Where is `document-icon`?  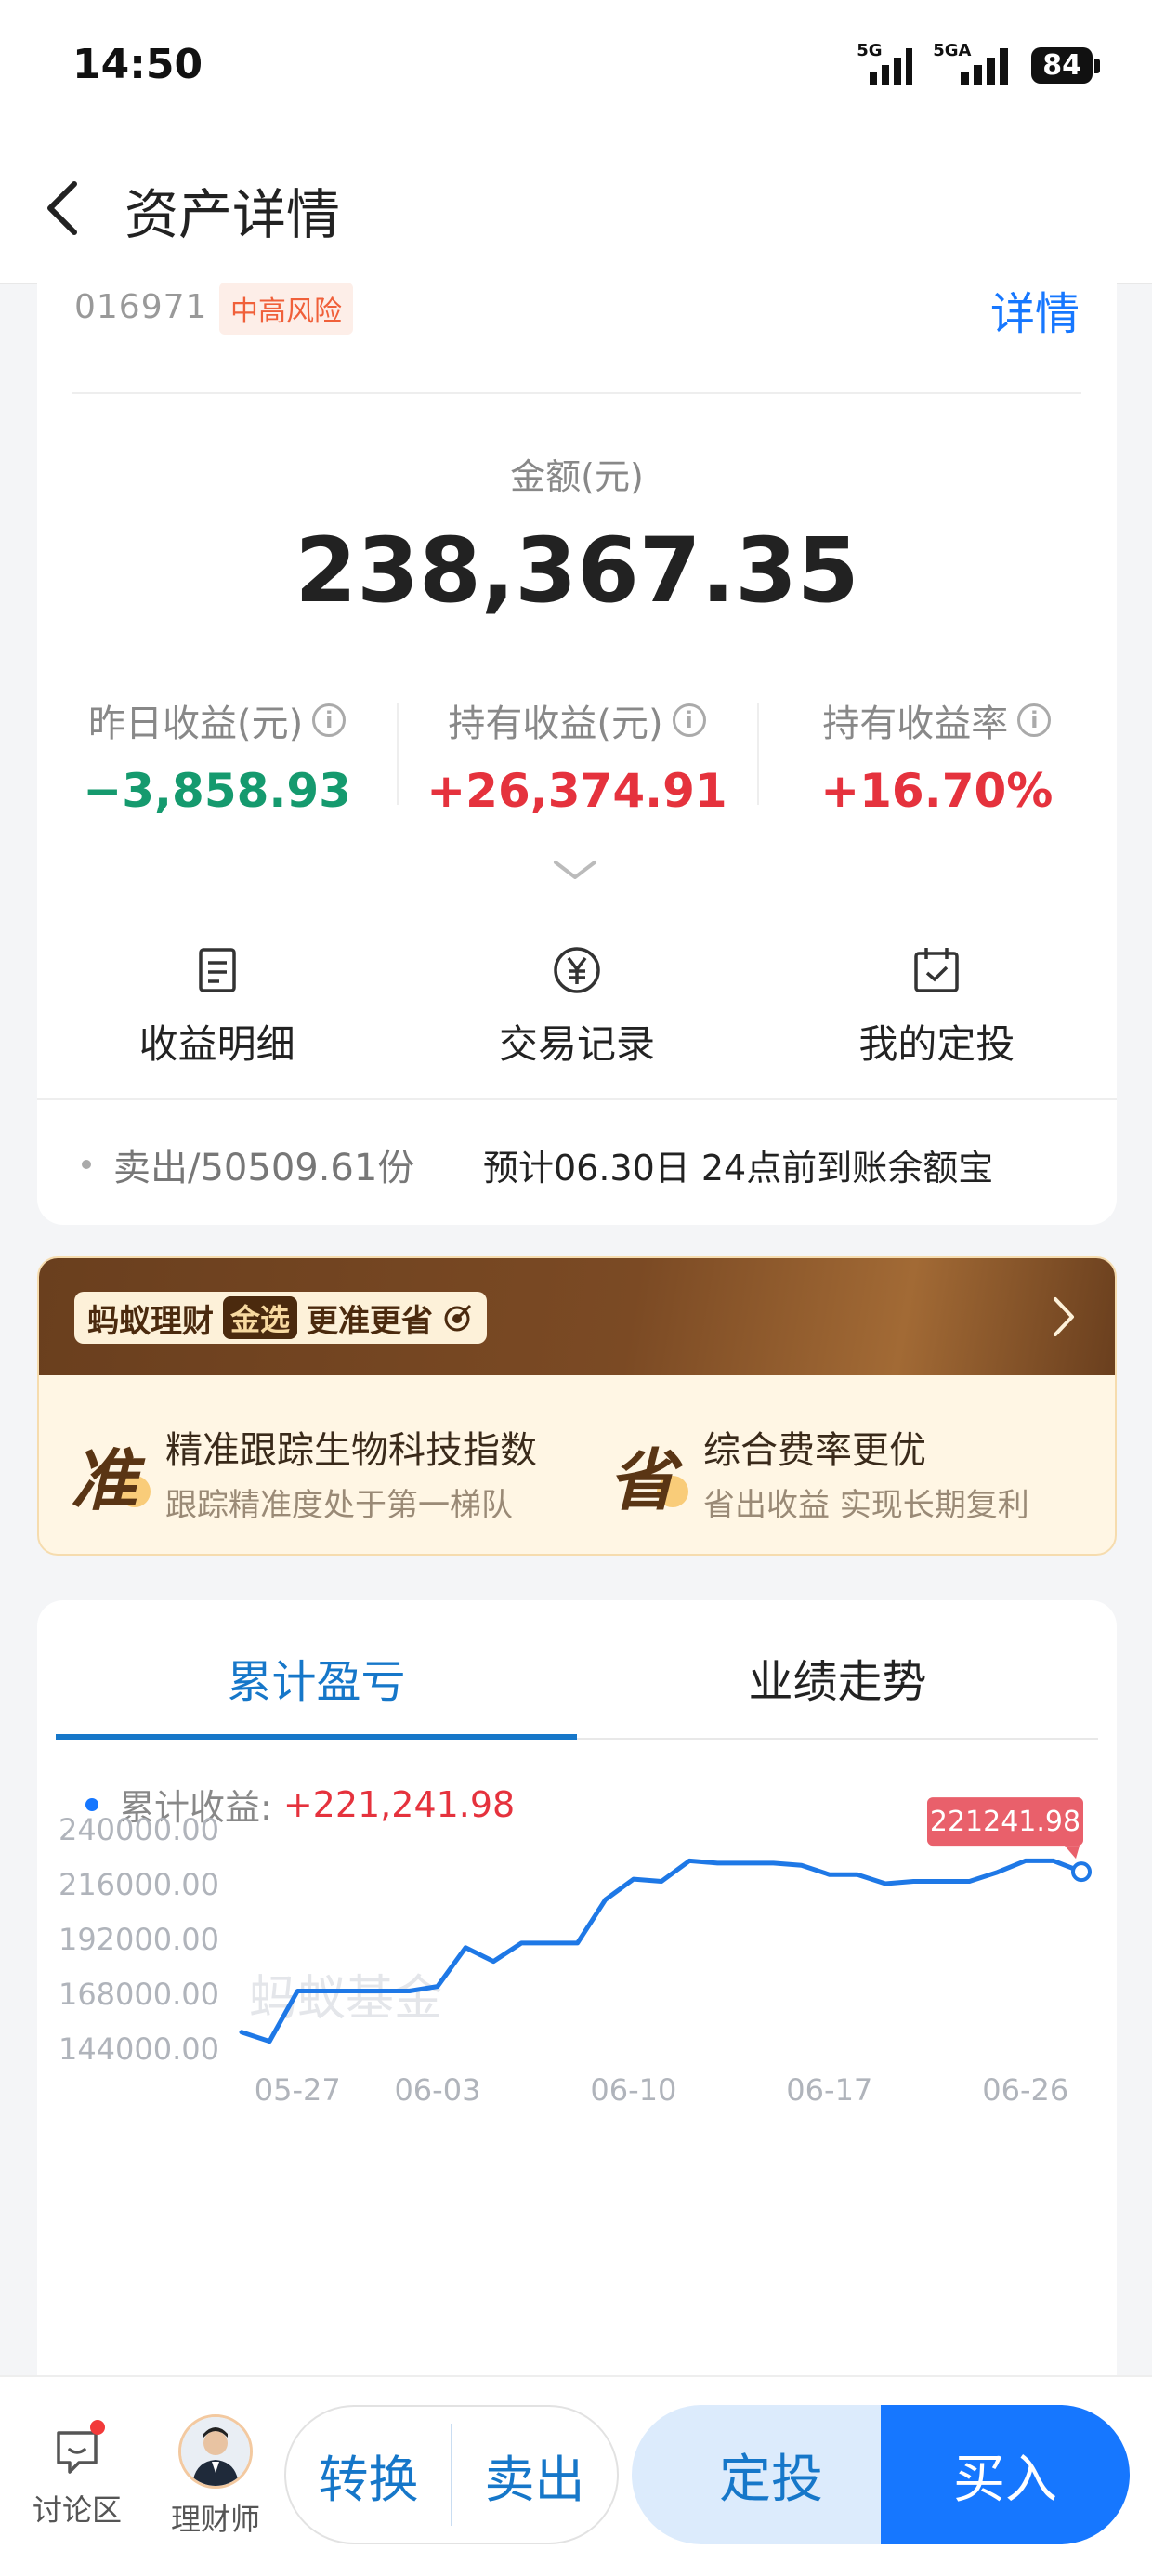
document-icon is located at coordinates (217, 970).